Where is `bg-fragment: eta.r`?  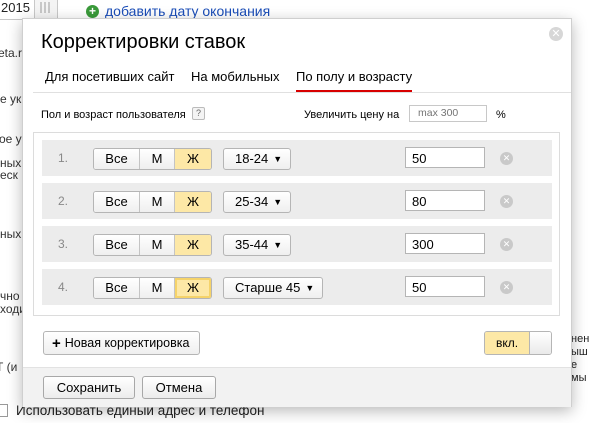
bg-fragment: eta.r is located at coordinates (11, 53).